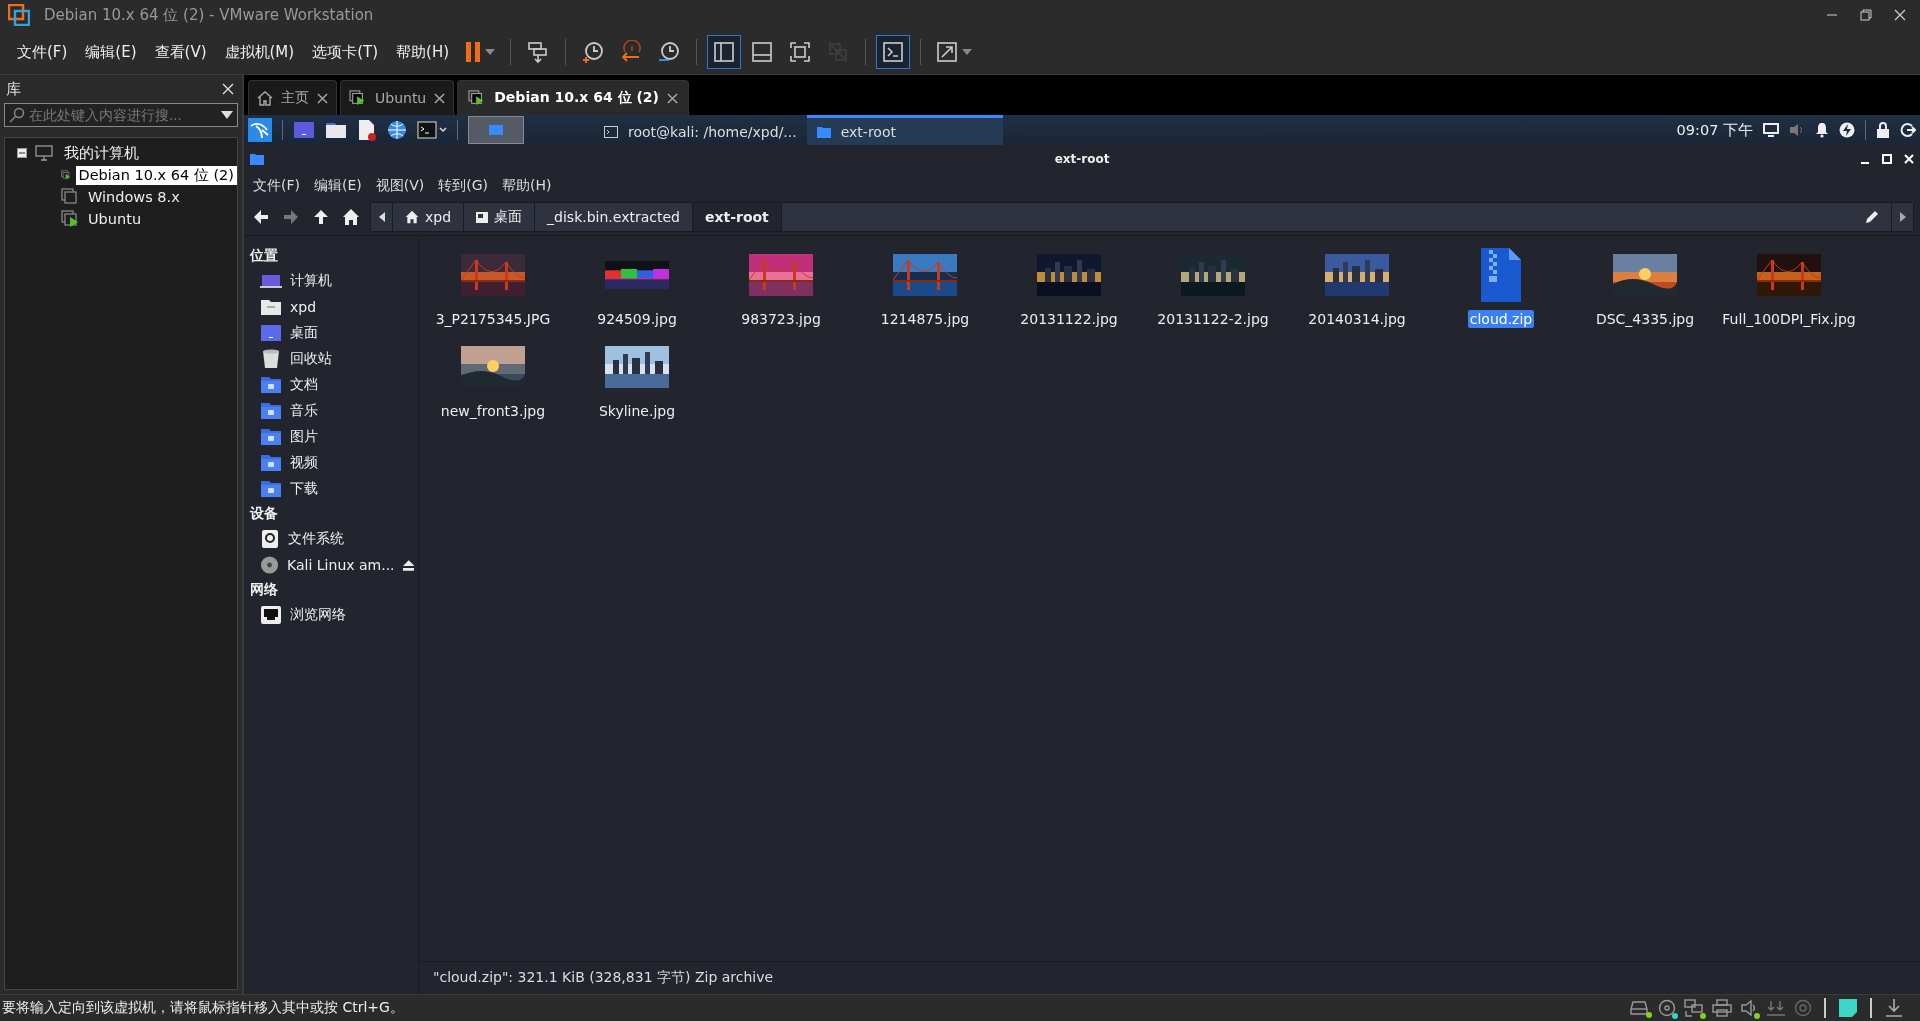 The height and width of the screenshot is (1021, 1920). What do you see at coordinates (134, 197) in the screenshot?
I see `tree-item: Windows 8.x` at bounding box center [134, 197].